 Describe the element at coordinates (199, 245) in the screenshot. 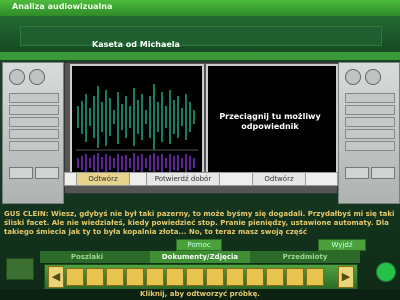

I see `help-button: Pomoc` at that location.